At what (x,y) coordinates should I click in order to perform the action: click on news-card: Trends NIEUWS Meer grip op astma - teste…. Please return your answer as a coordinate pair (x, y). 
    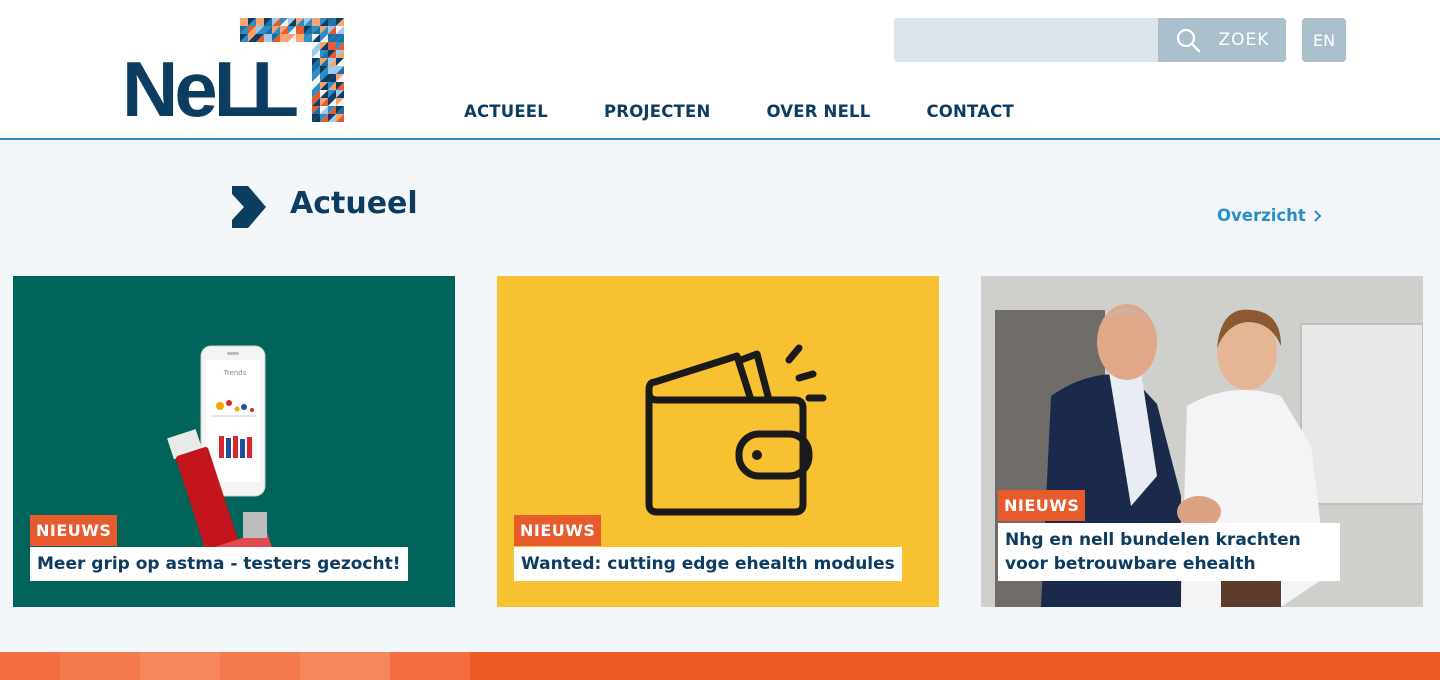
    Looking at the image, I should click on (234, 441).